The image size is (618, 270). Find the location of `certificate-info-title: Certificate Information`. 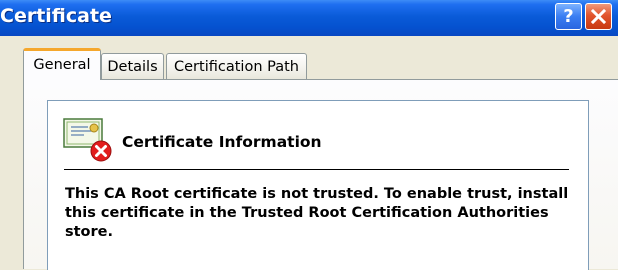

certificate-info-title: Certificate Information is located at coordinates (222, 142).